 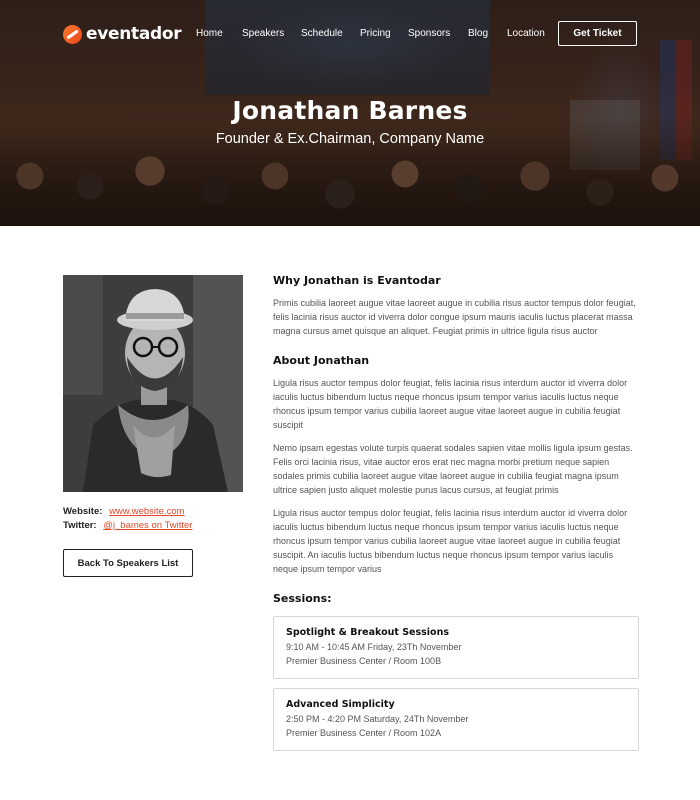 I want to click on speaker-portrait-image, so click(x=153, y=383).